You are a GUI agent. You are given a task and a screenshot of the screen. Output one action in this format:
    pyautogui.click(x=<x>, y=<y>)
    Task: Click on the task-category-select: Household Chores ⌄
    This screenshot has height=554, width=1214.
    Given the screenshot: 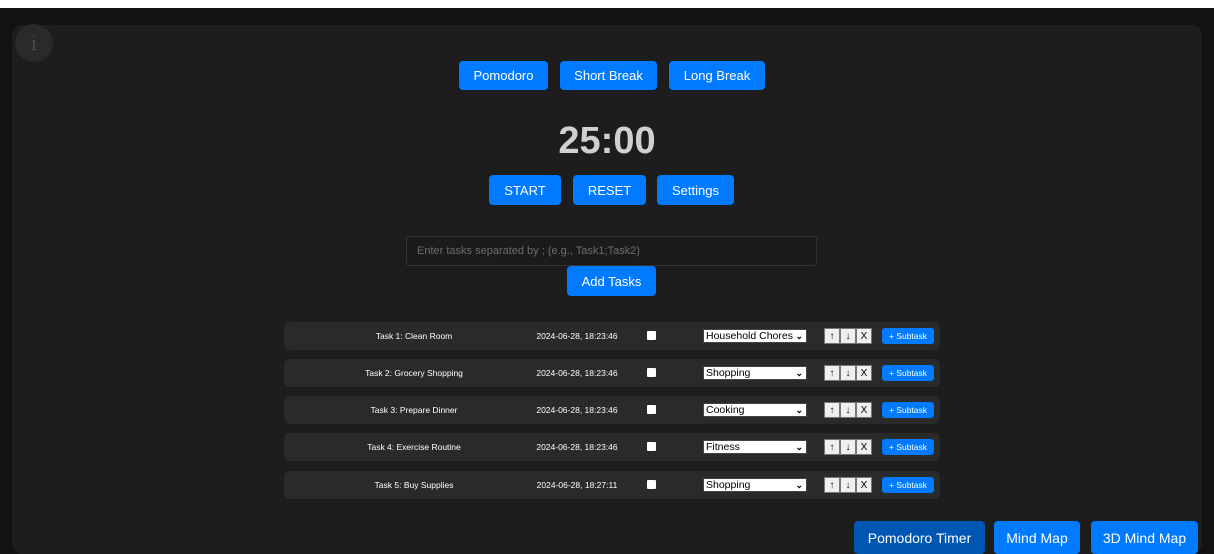 What is the action you would take?
    pyautogui.click(x=755, y=336)
    